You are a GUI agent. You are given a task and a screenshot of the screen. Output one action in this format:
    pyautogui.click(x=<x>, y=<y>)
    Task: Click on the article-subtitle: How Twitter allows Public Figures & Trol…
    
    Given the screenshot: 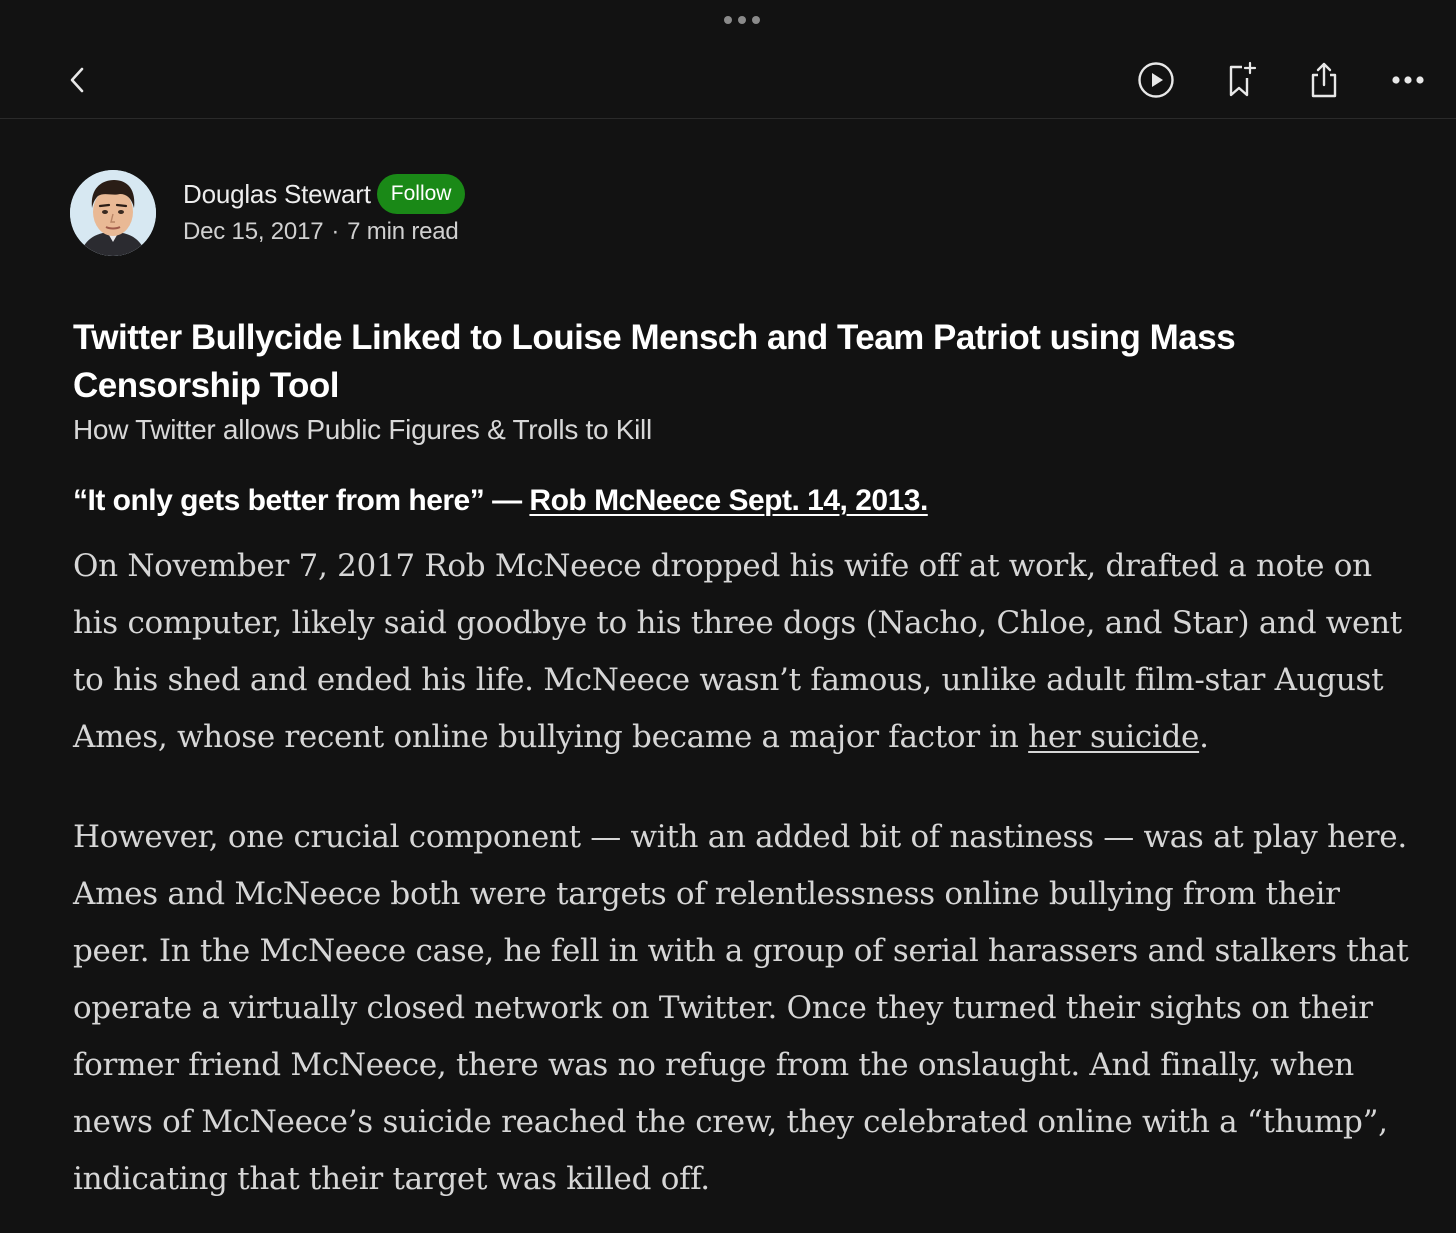 What is the action you would take?
    pyautogui.click(x=362, y=429)
    